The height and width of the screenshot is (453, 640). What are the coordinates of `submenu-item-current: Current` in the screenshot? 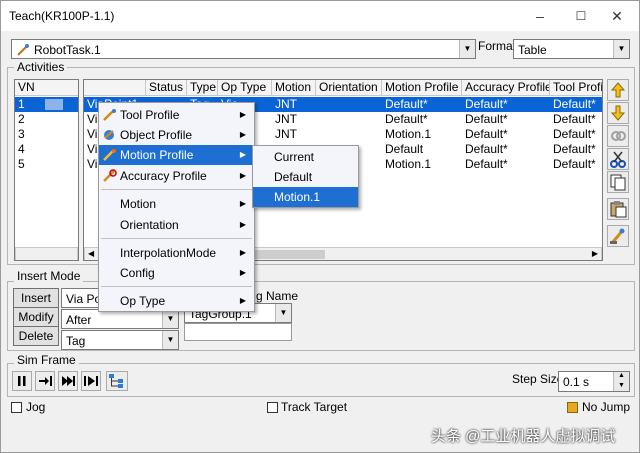 It's located at (305, 157).